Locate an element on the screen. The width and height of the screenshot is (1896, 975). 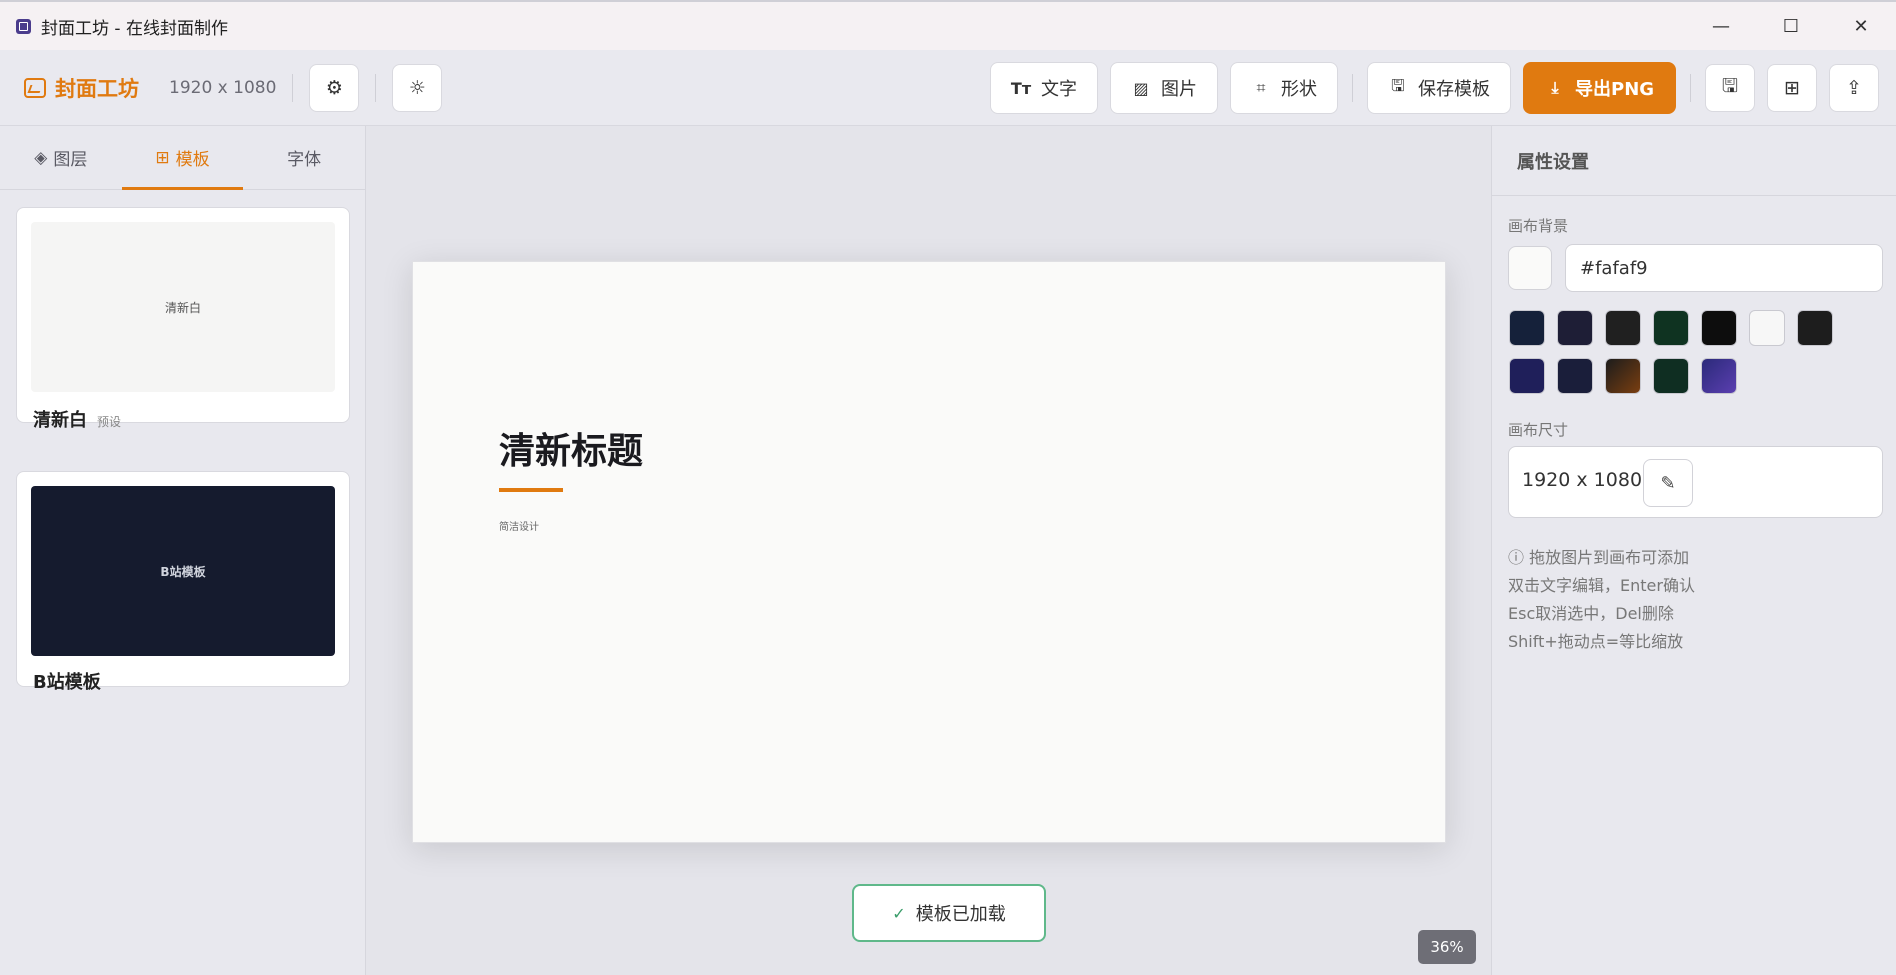
template-card: B站模板 B站模板 is located at coordinates (183, 582).